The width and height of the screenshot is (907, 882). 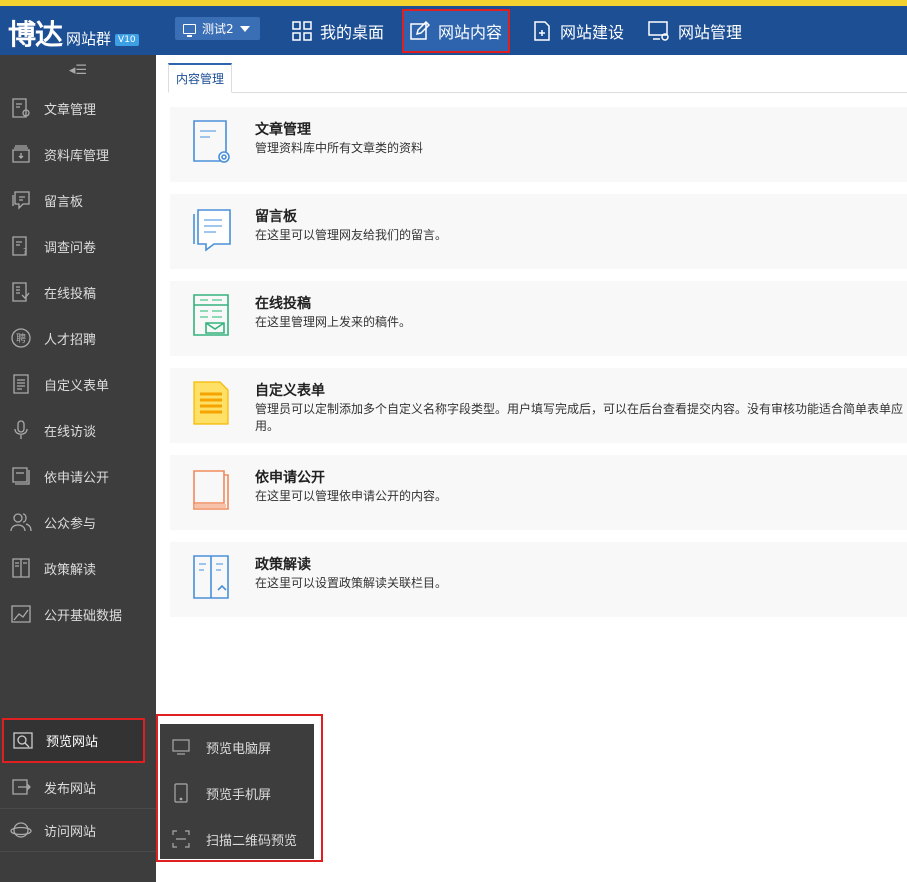 I want to click on card-policy-interpretation: 政策解读 在这里可以设置政策解读关联栏目。, so click(x=538, y=579).